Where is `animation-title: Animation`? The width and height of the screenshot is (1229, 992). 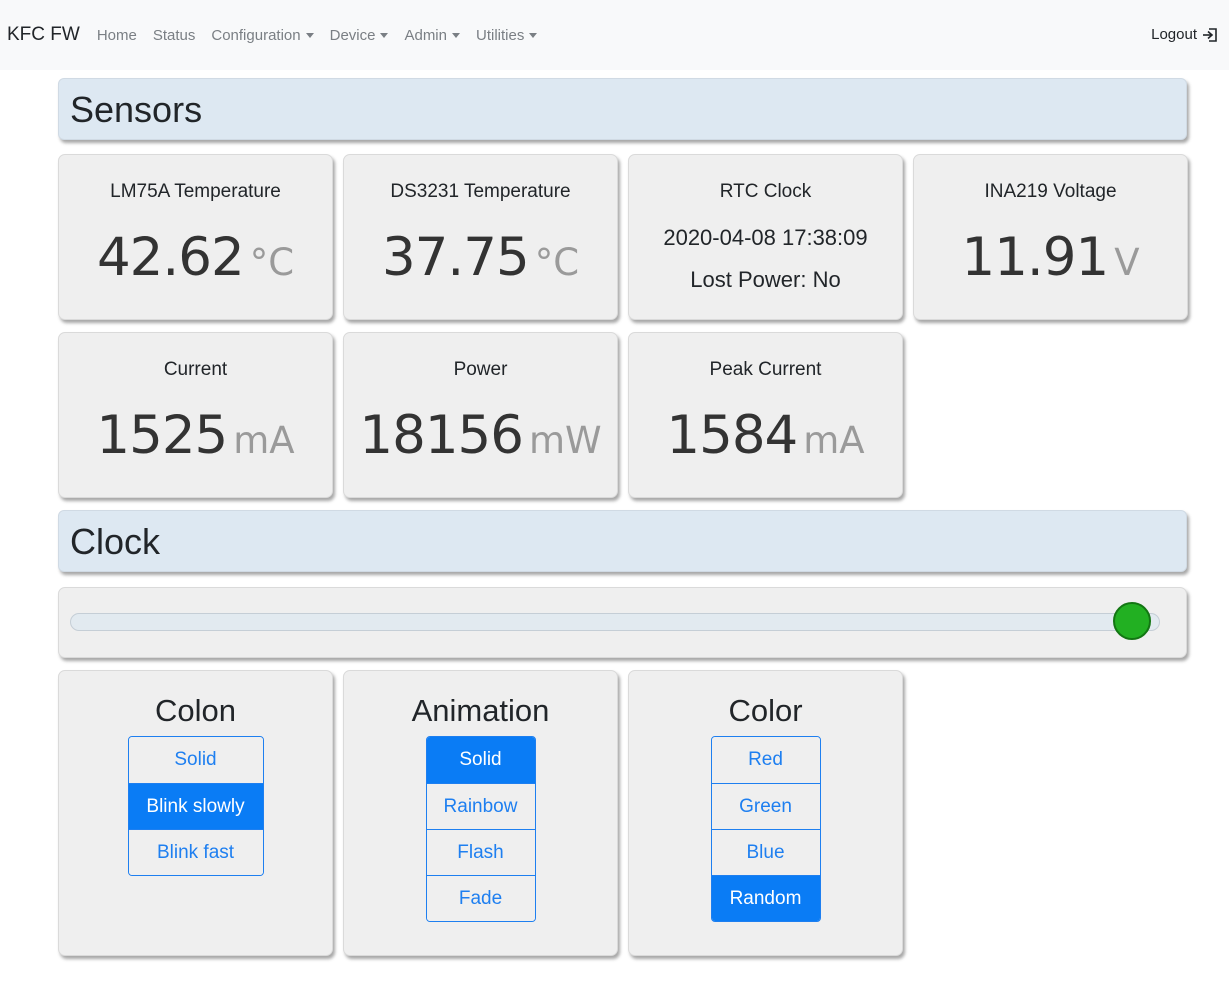 animation-title: Animation is located at coordinates (480, 710).